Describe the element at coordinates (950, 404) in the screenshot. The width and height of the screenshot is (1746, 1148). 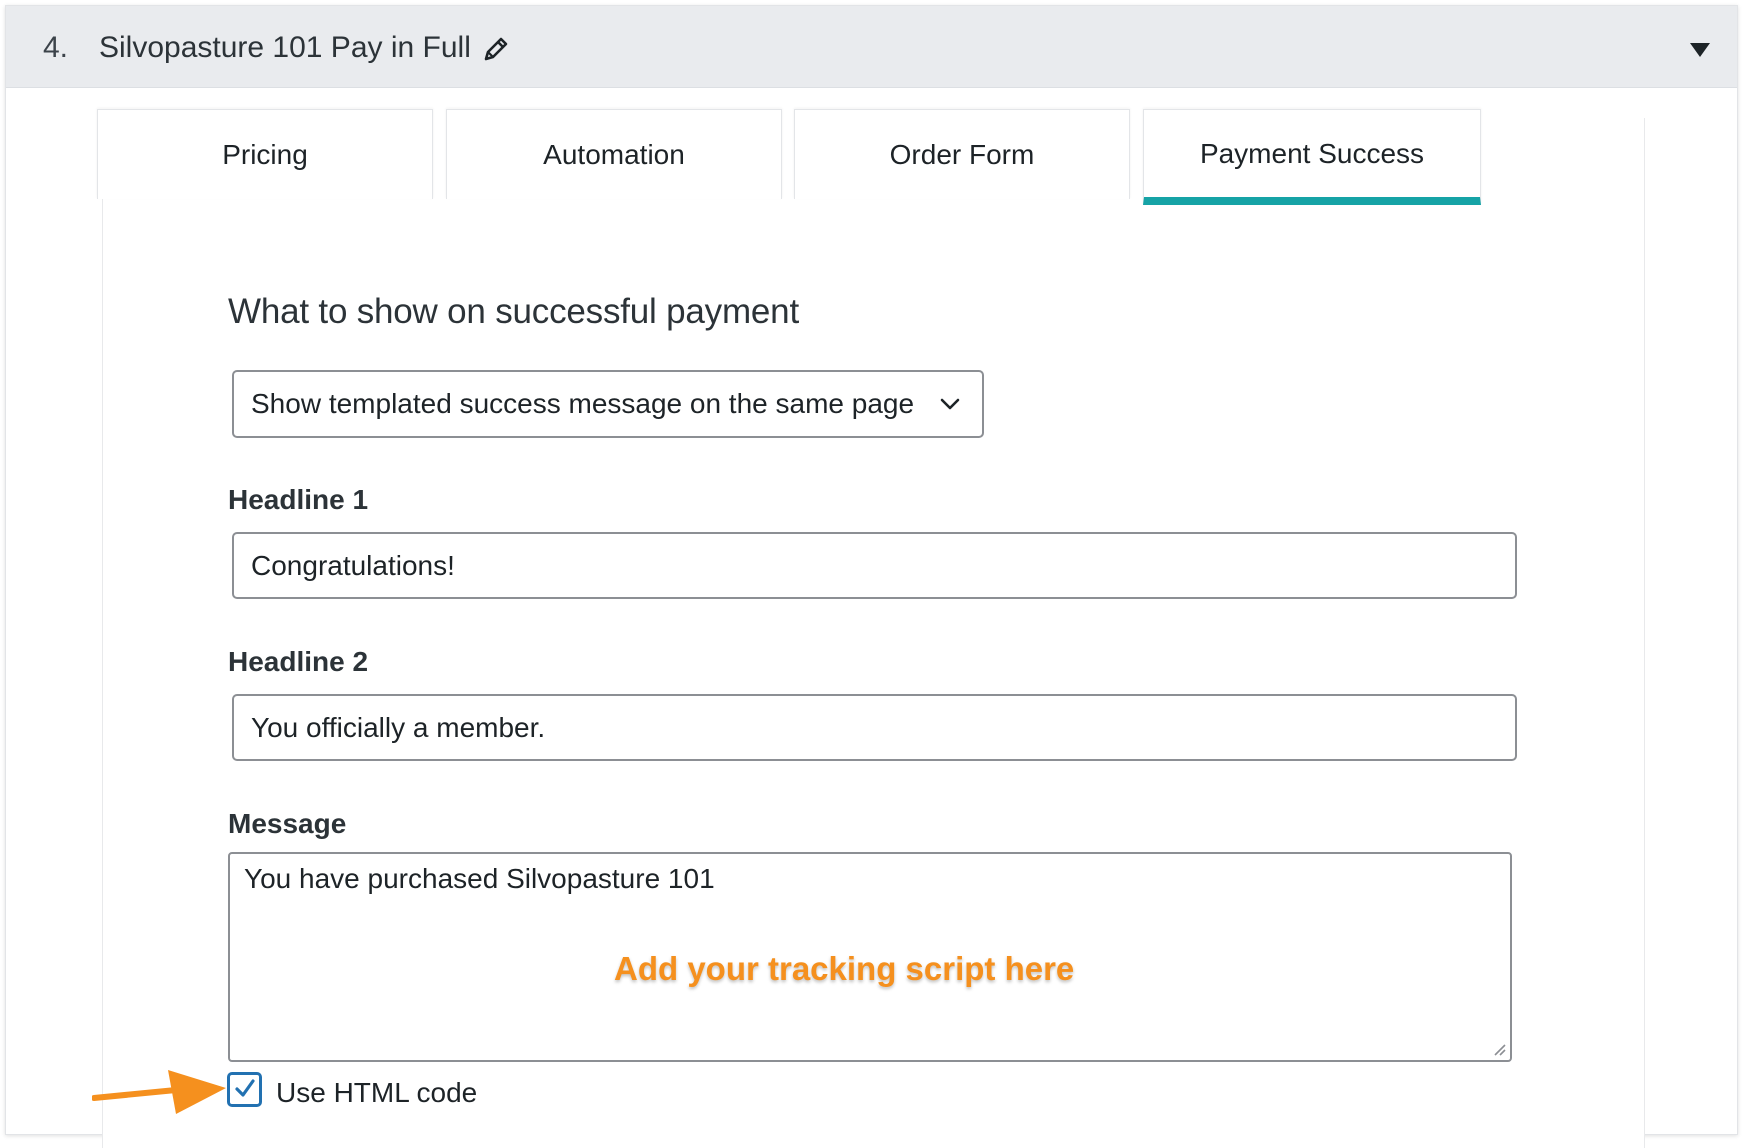
I see `chevron-down-icon` at that location.